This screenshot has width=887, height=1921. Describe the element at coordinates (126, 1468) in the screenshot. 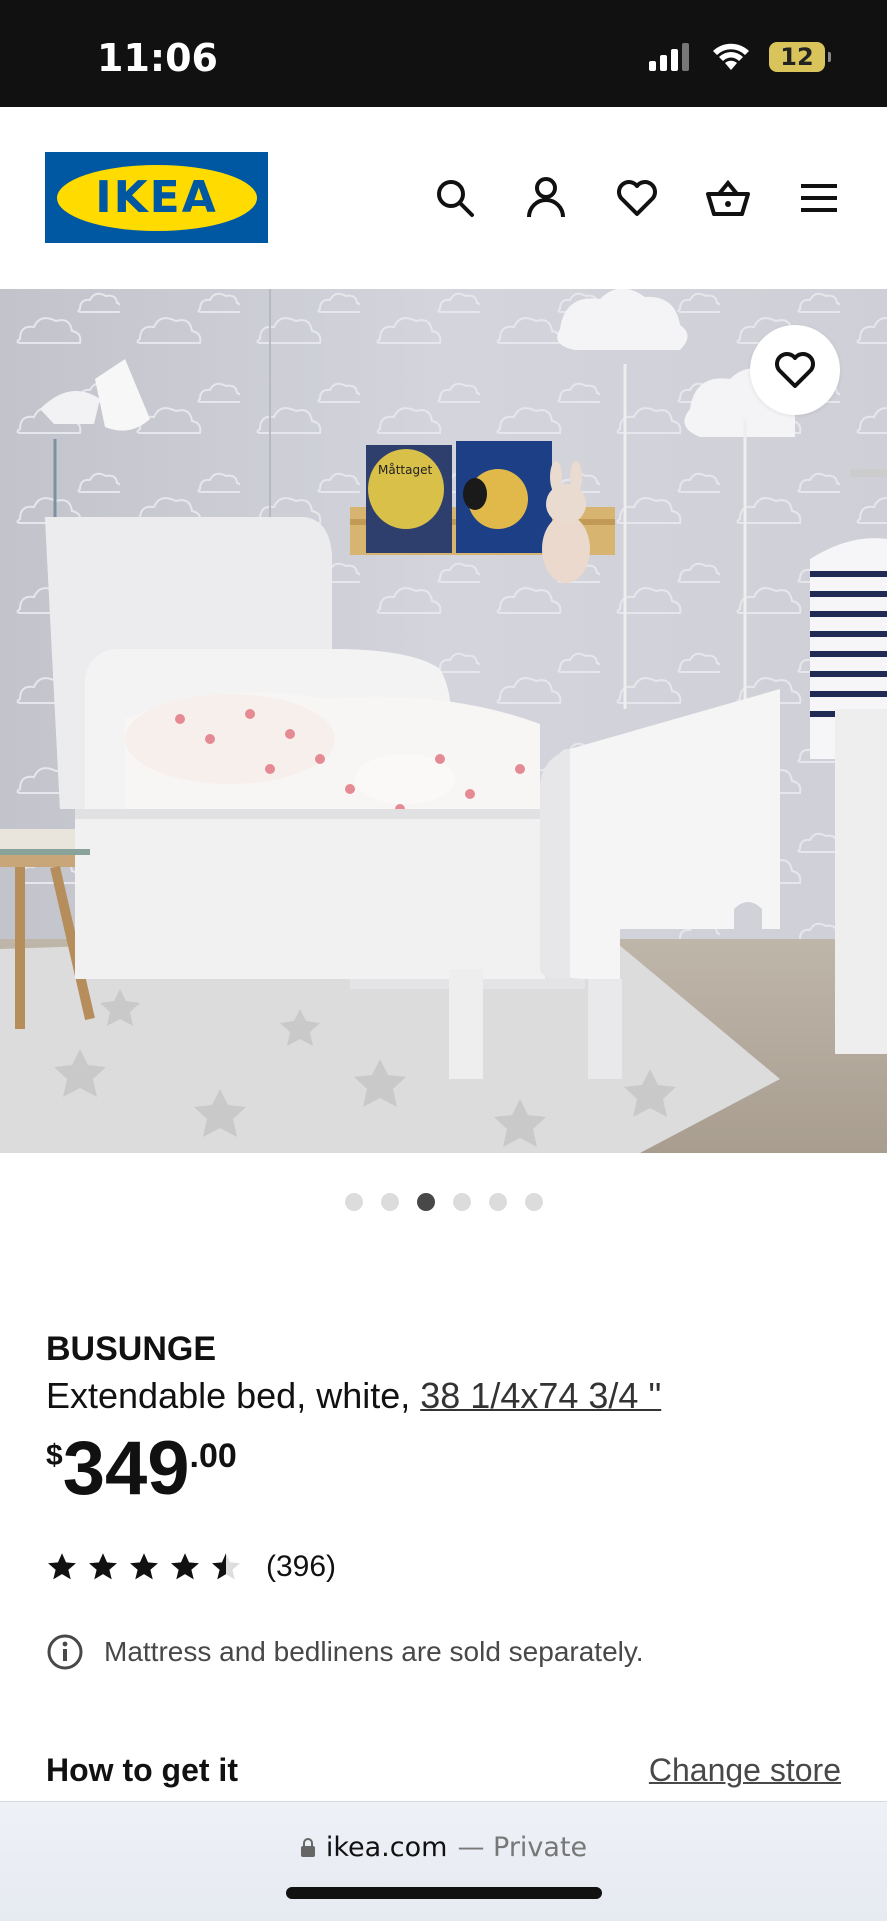

I see `price-integer: 349` at that location.